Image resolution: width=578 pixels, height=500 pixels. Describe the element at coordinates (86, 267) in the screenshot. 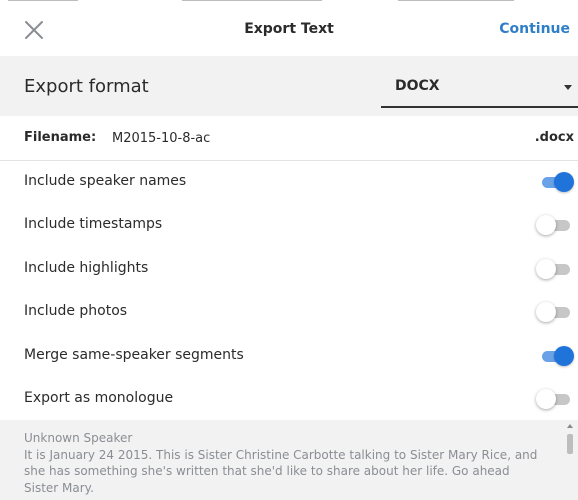

I see `option-label: Include highlights` at that location.